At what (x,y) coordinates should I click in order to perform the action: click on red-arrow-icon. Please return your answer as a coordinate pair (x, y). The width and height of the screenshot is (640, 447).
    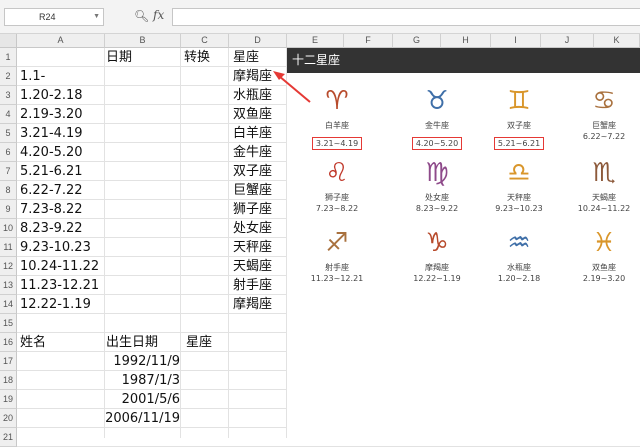
    Looking at the image, I should click on (293, 86).